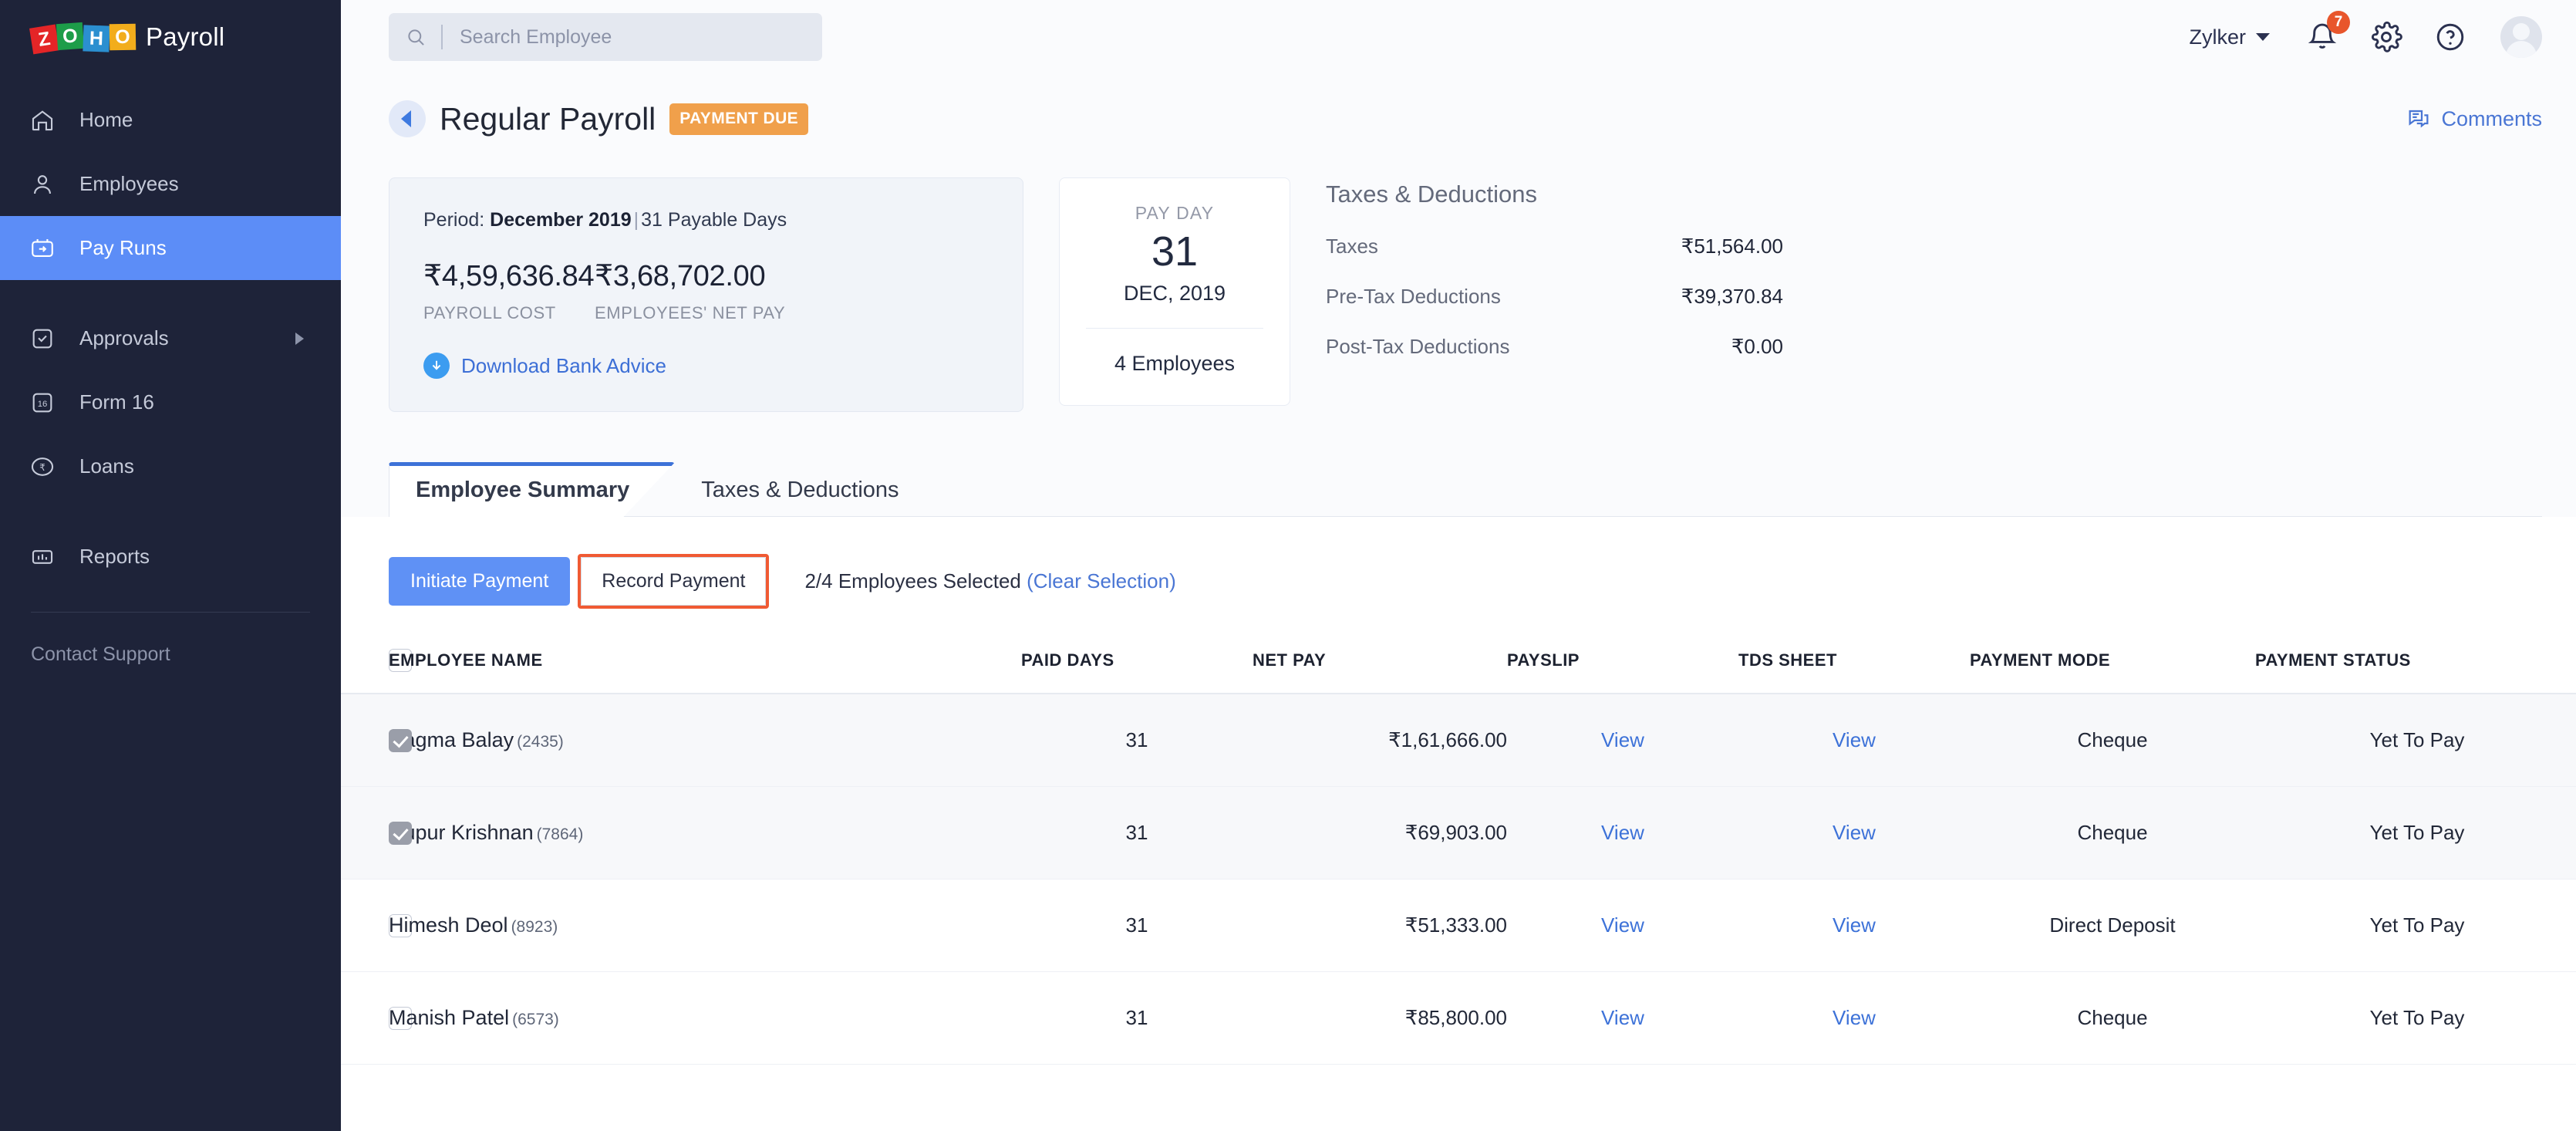 The width and height of the screenshot is (2576, 1131). Describe the element at coordinates (1431, 194) in the screenshot. I see `taxes-panel-title: Taxes & Deductions` at that location.